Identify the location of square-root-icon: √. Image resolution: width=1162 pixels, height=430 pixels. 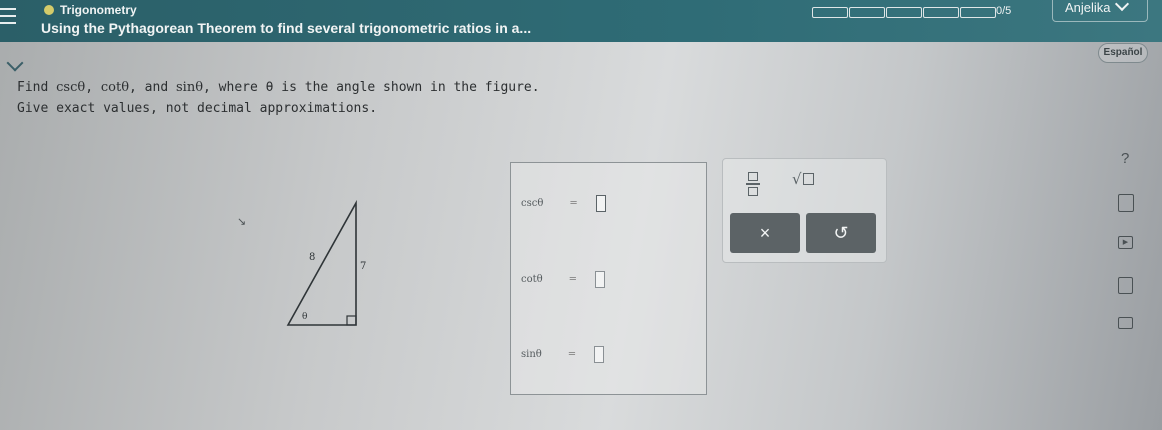
(803, 179).